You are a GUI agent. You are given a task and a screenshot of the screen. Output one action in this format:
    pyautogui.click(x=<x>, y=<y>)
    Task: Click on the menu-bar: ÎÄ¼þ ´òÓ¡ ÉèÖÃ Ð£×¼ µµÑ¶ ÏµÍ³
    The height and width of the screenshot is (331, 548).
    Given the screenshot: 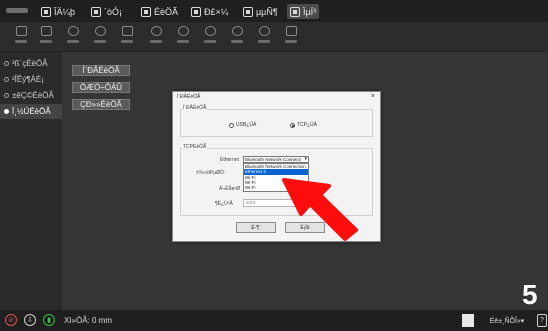 What is the action you would take?
    pyautogui.click(x=274, y=11)
    